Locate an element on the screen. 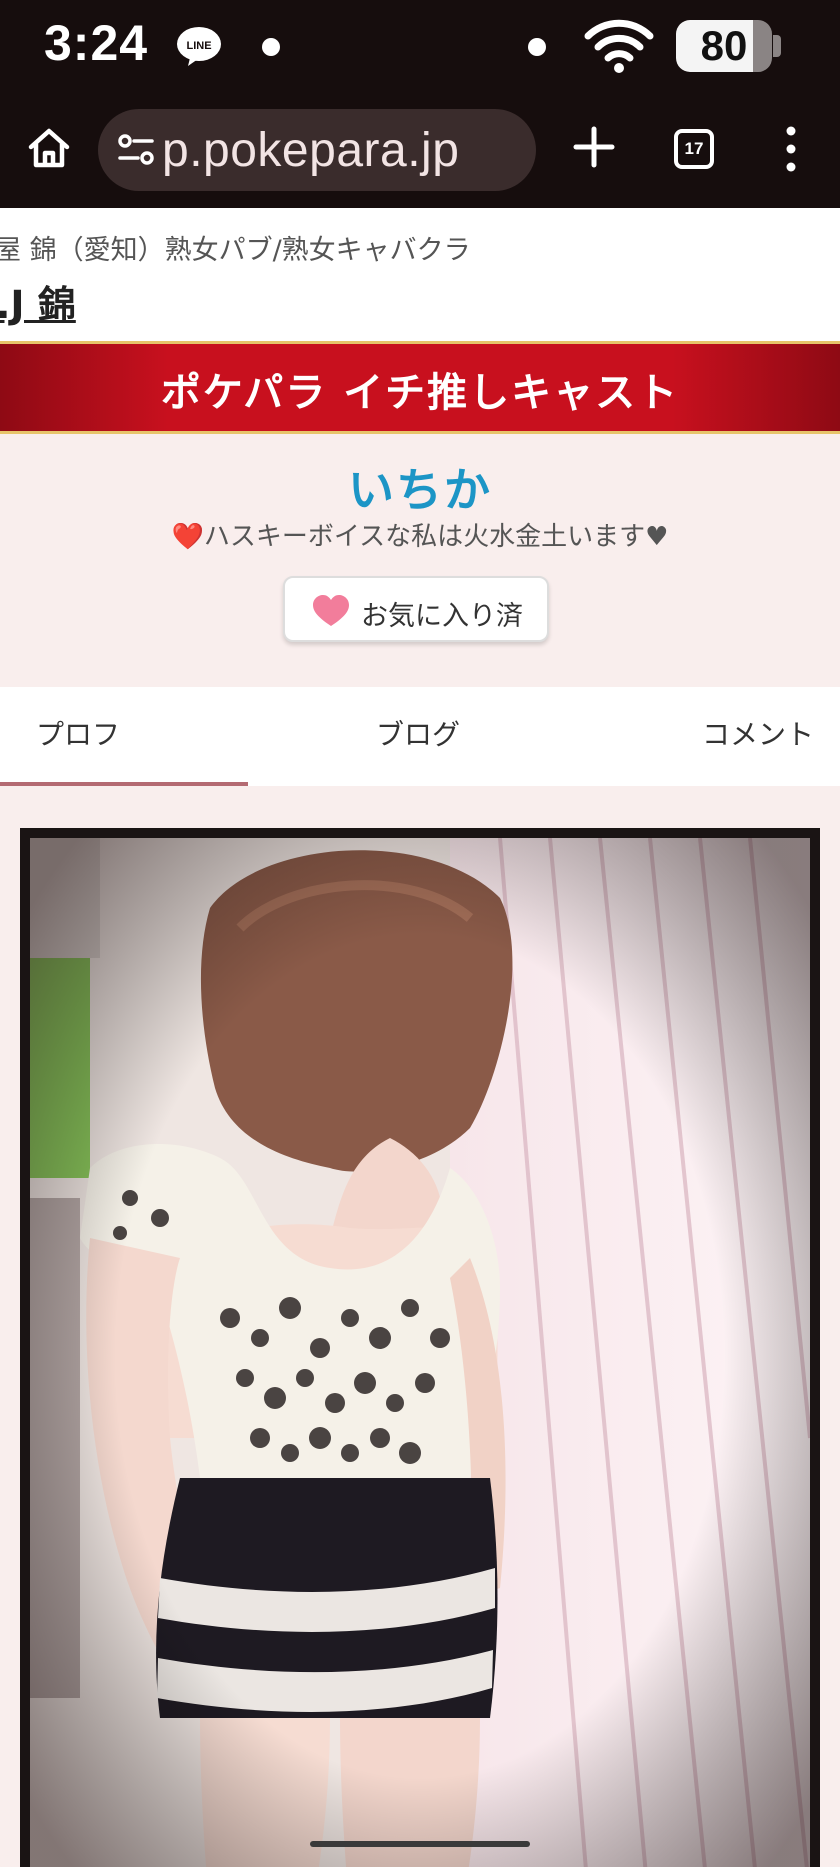 The image size is (840, 1867). gesture-navigation-bar is located at coordinates (420, 1844).